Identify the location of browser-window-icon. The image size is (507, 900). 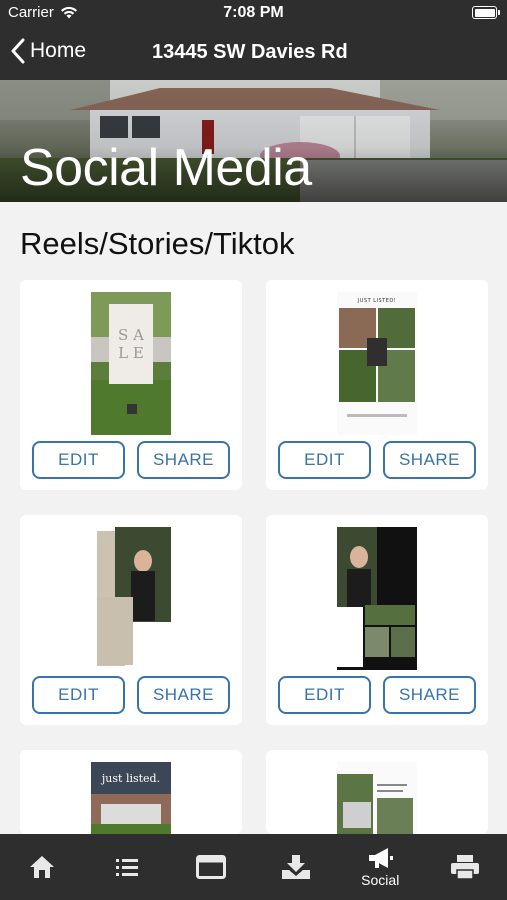
(211, 867).